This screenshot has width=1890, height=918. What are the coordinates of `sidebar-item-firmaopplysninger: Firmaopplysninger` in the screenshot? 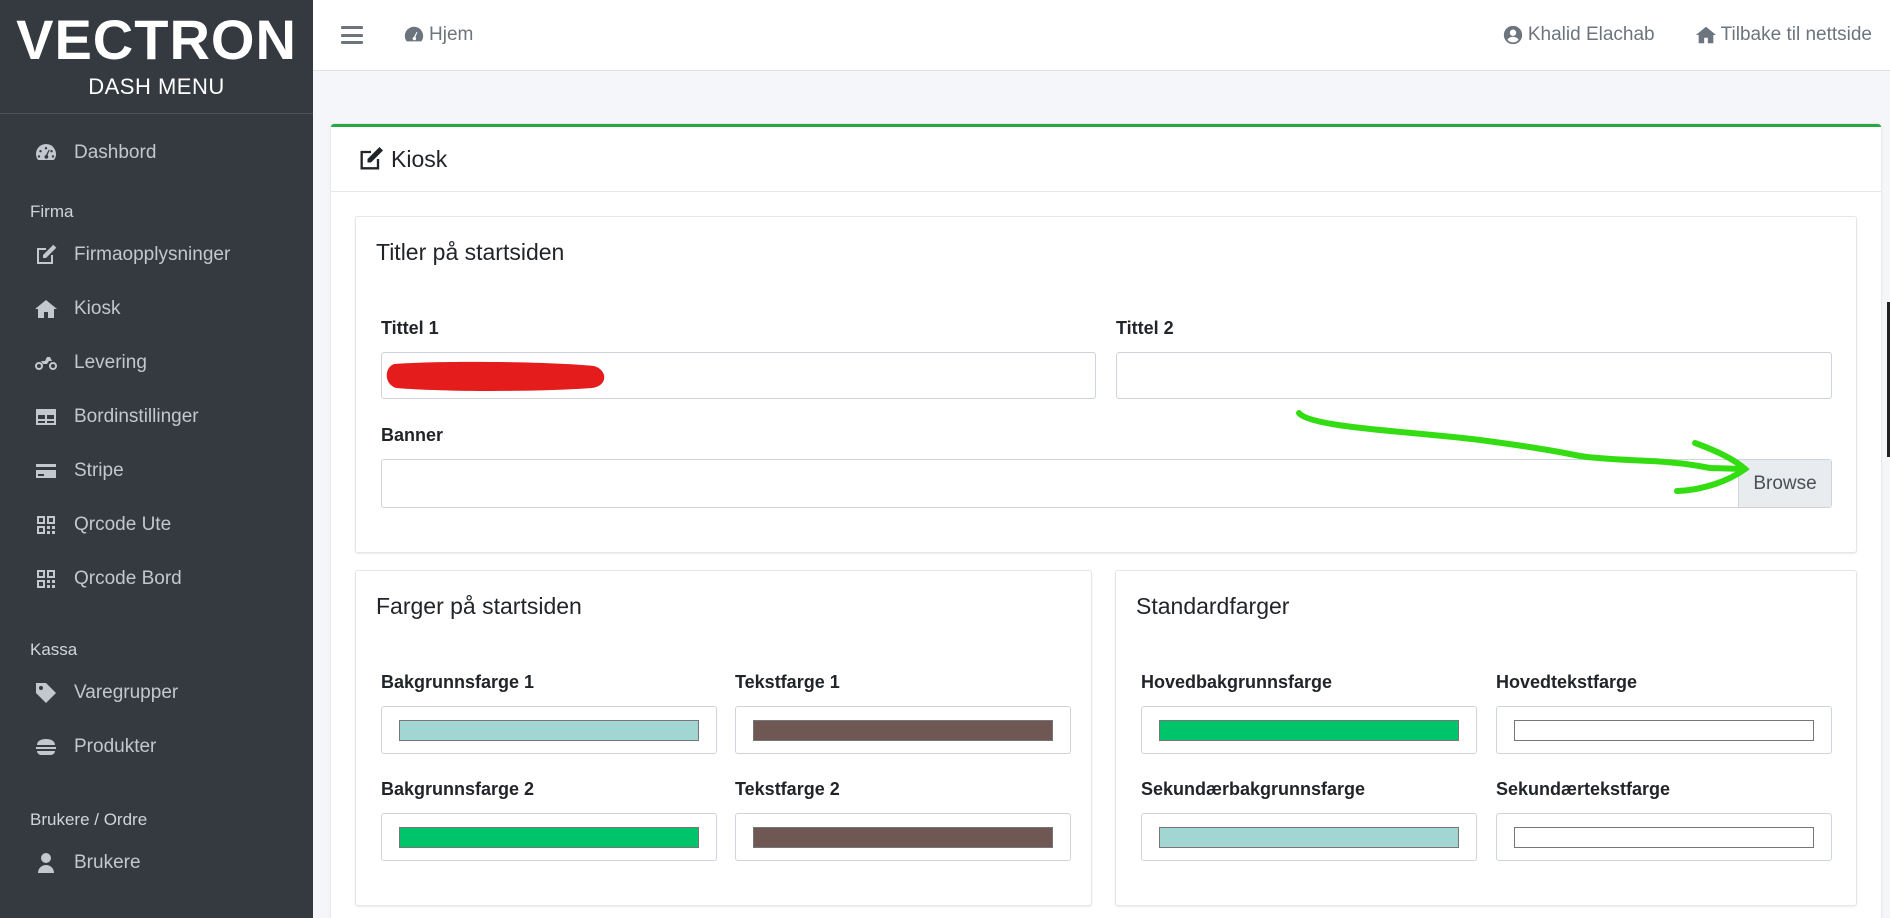 It's located at (156, 255).